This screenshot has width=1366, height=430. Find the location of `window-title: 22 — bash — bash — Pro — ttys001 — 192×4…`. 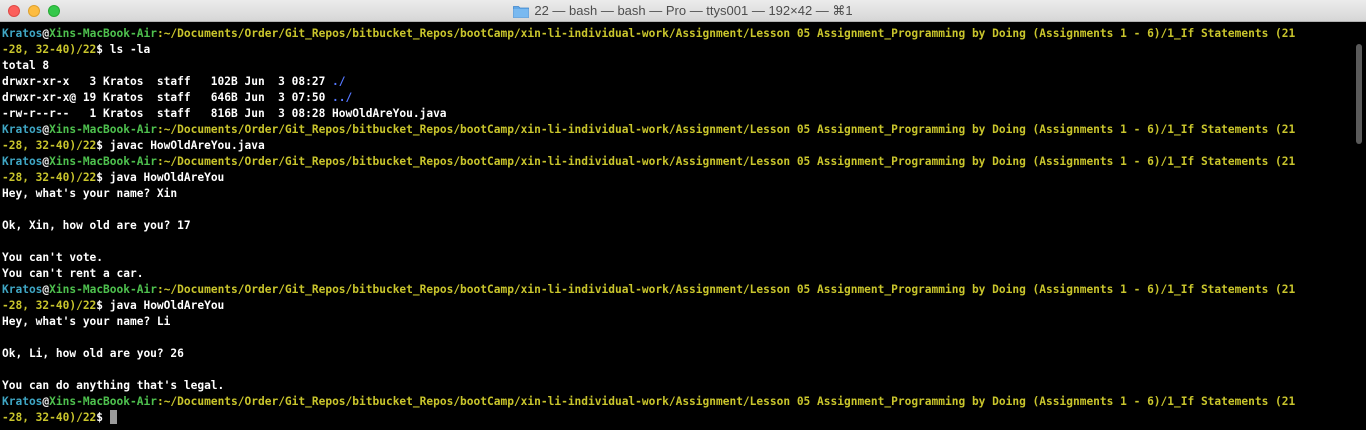

window-title: 22 — bash — bash — Pro — ttys001 — 192×4… is located at coordinates (693, 10).